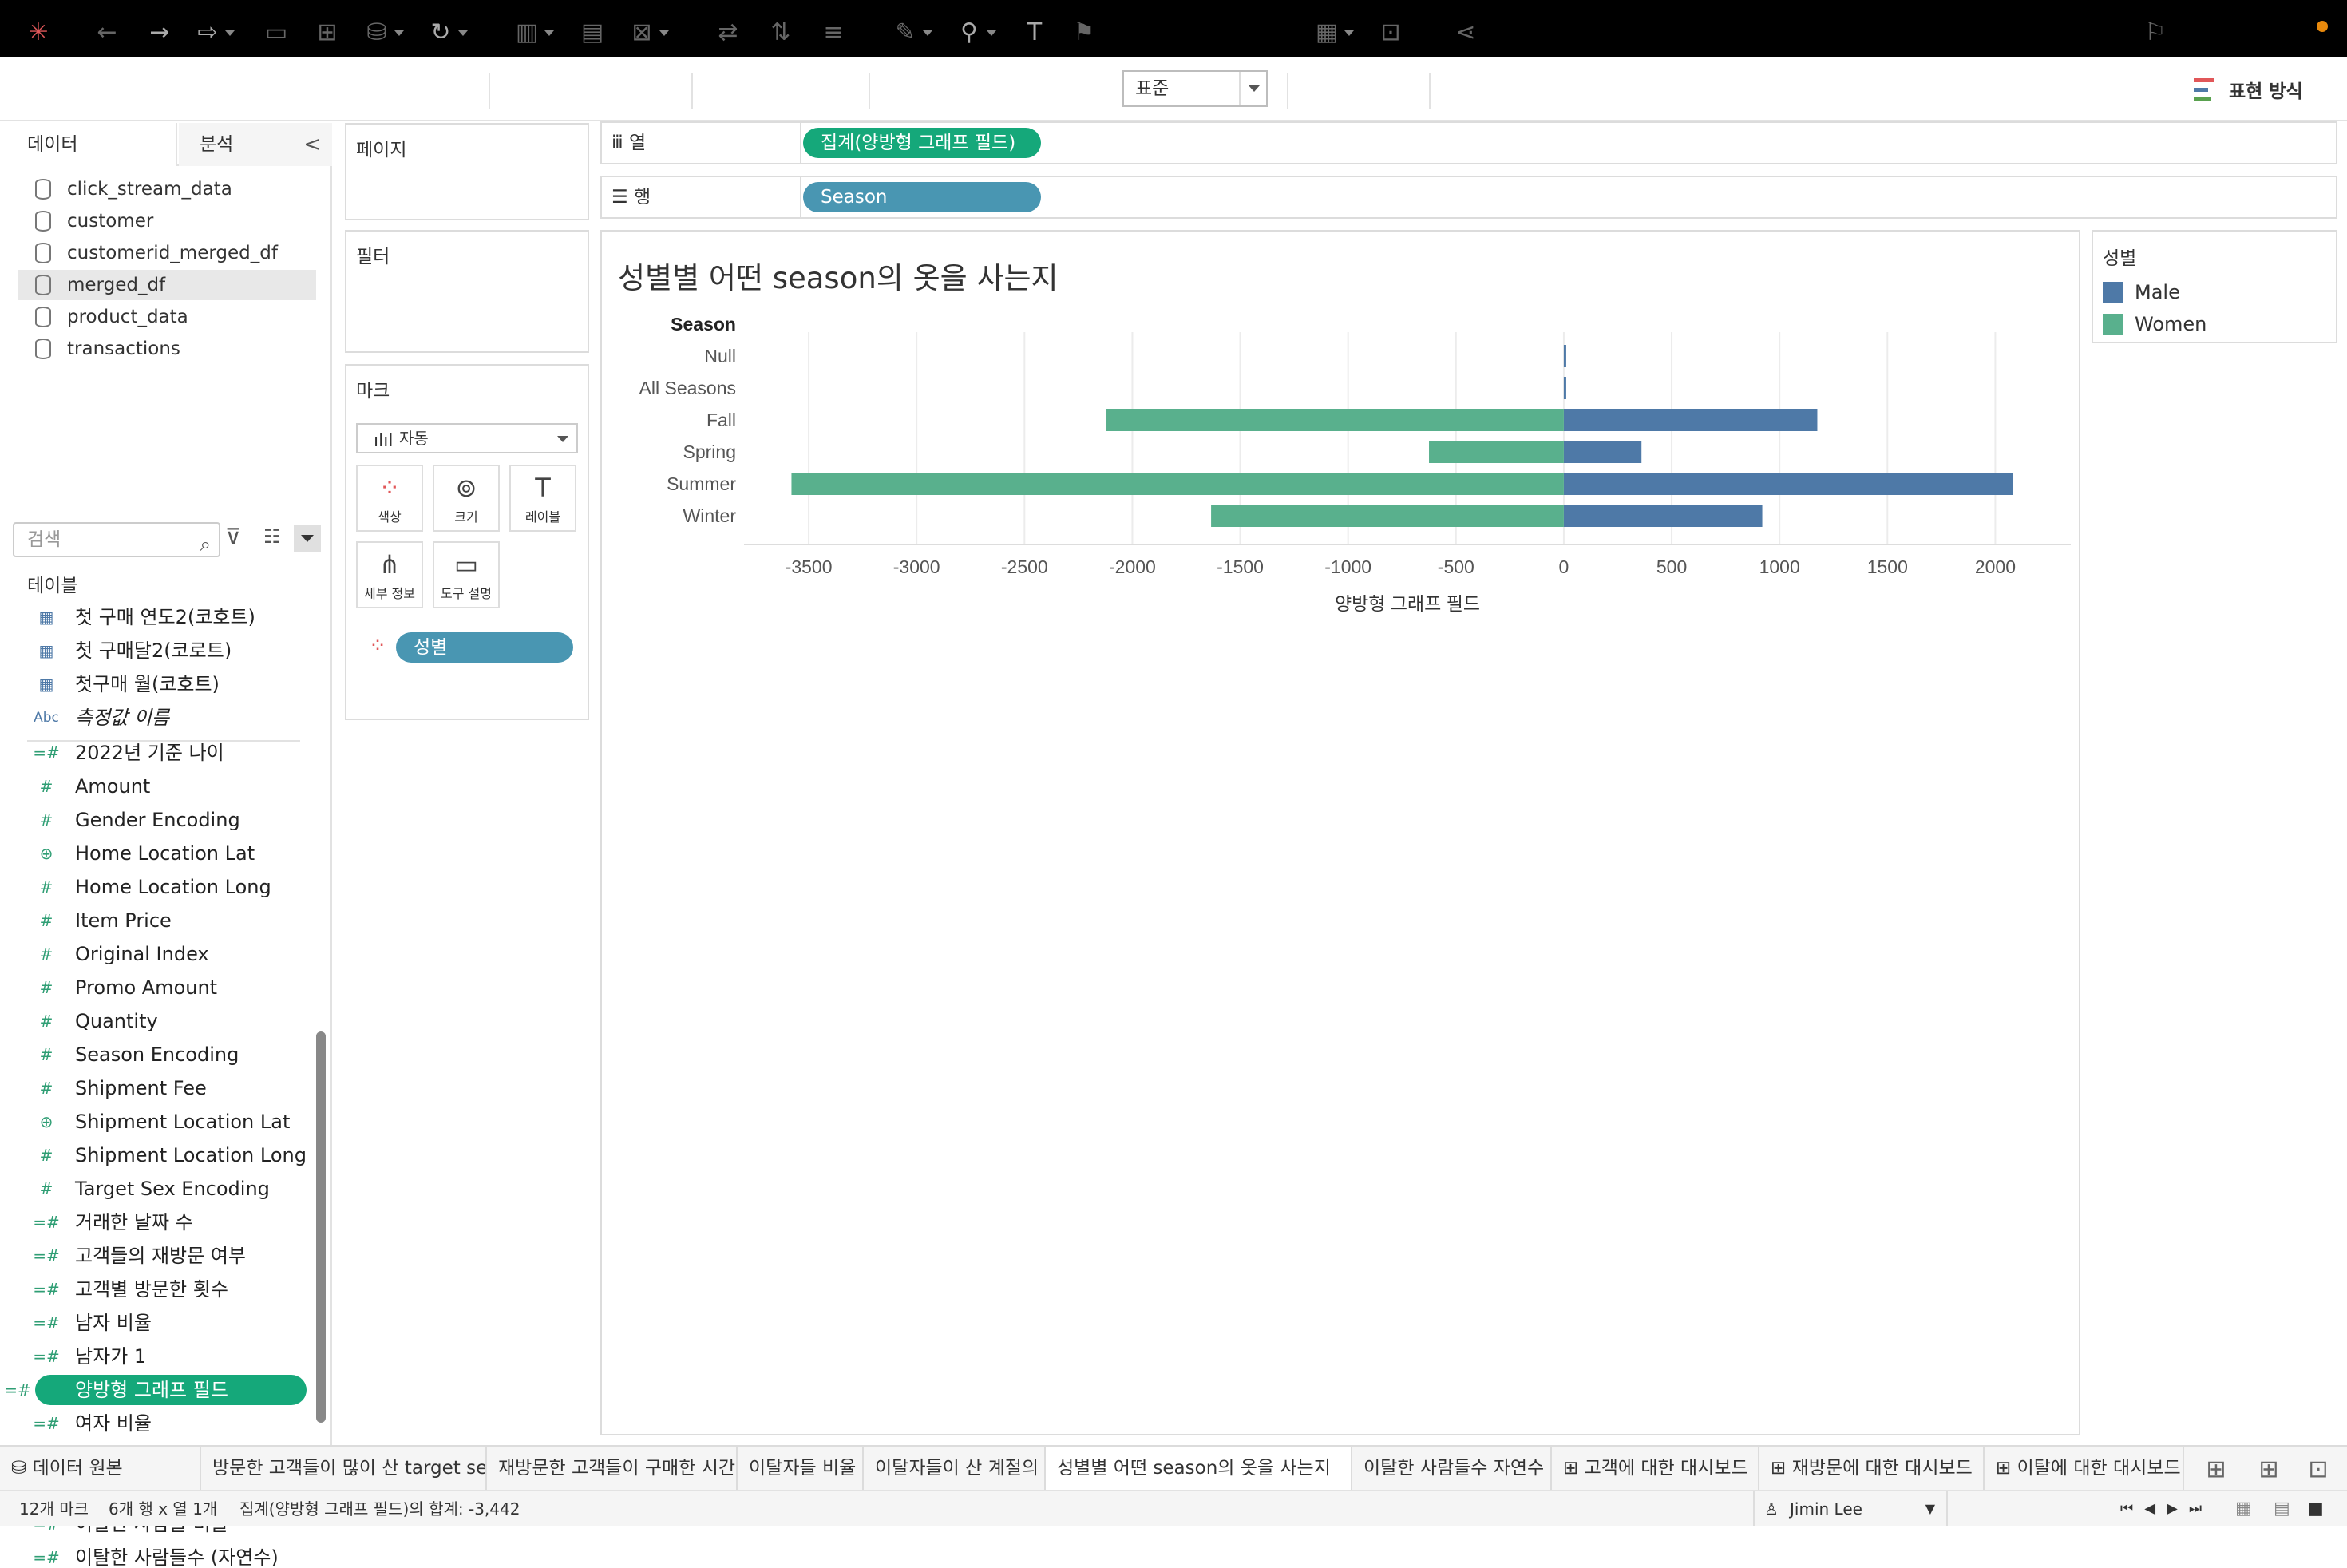 The image size is (2347, 1568). What do you see at coordinates (167, 887) in the screenshot?
I see `field-item: # Home Location Long` at bounding box center [167, 887].